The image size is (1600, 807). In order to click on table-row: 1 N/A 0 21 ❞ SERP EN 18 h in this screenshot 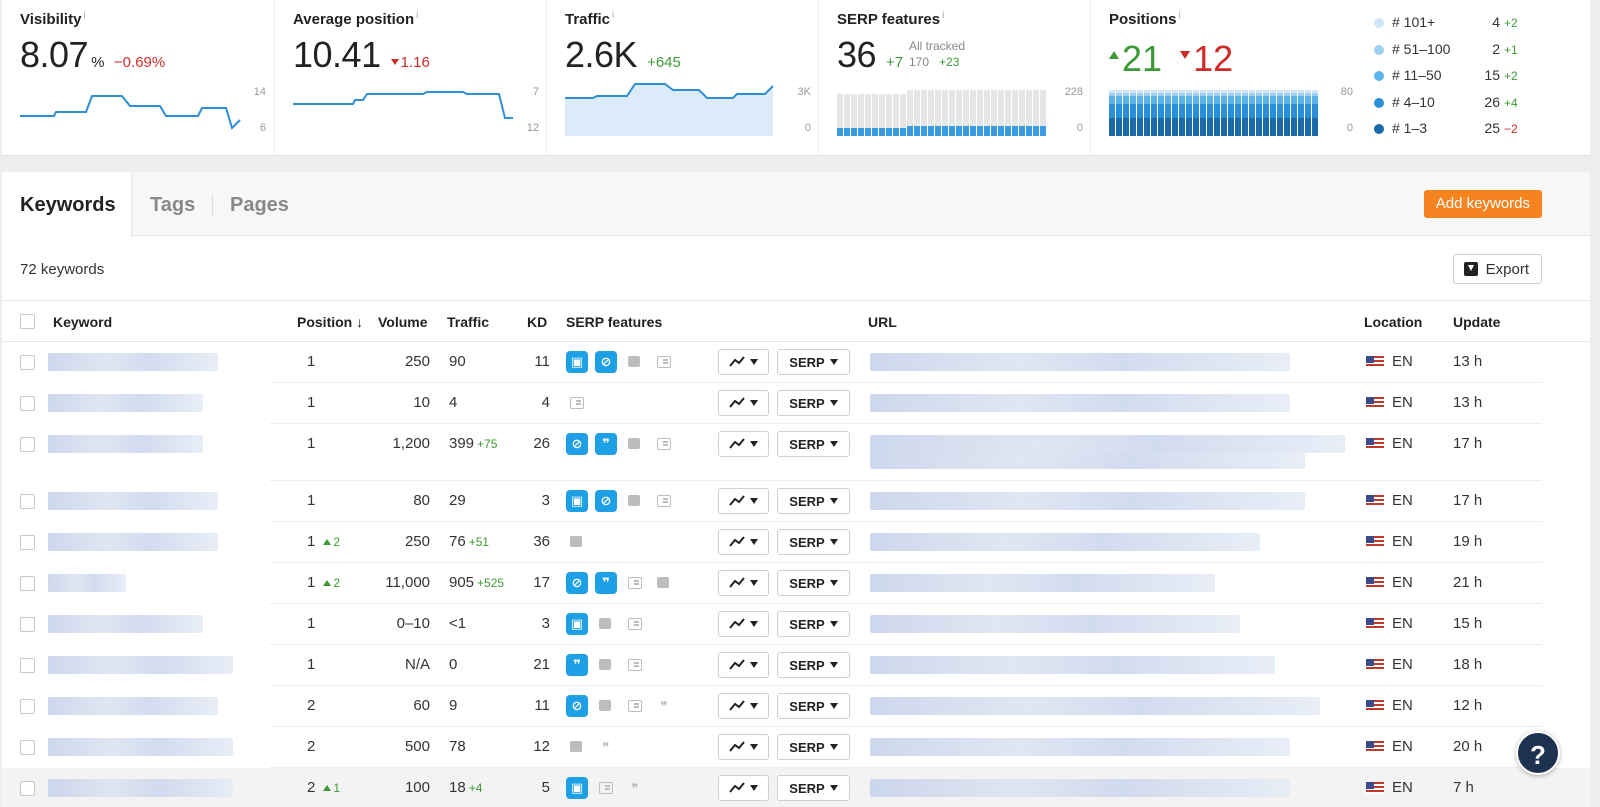, I will do `click(796, 665)`.